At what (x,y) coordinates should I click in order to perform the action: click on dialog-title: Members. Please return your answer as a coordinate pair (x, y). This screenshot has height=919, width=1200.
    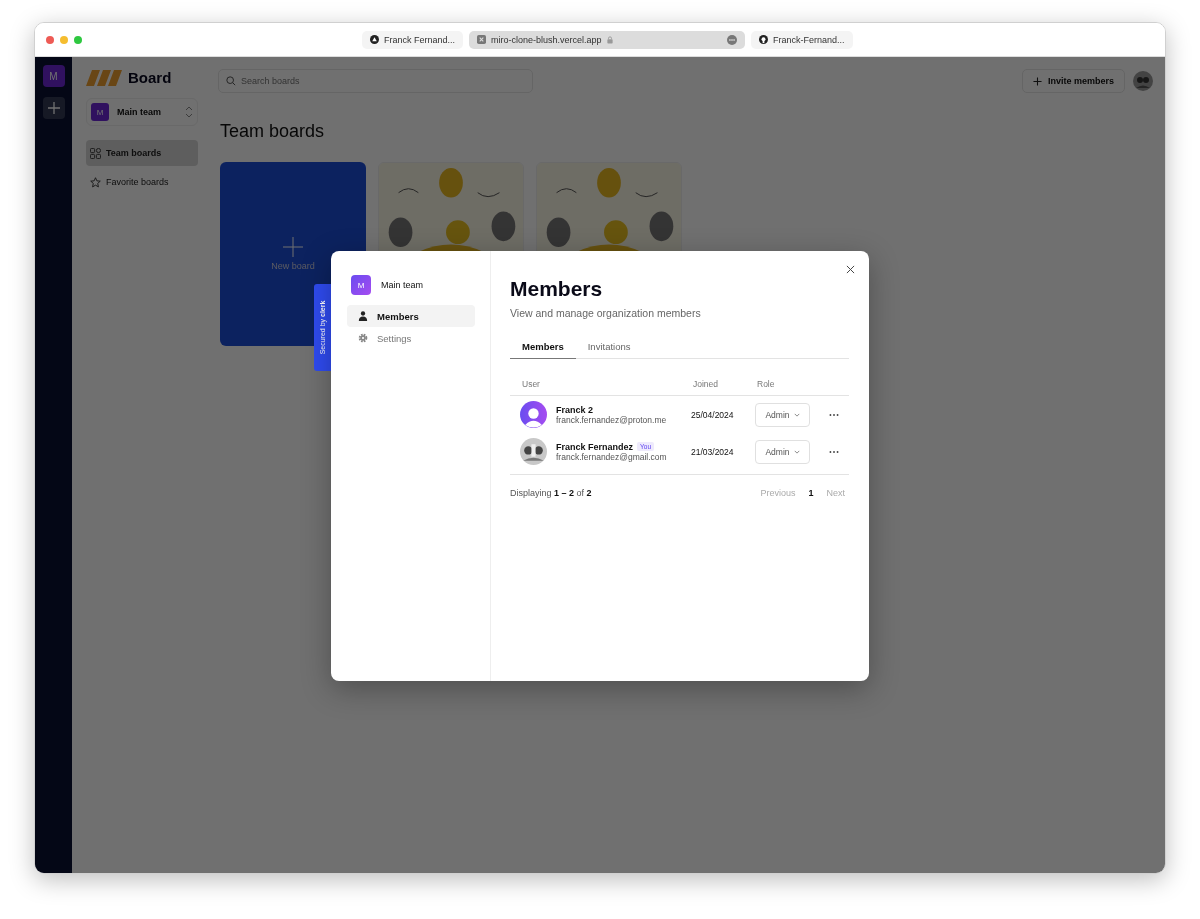
    Looking at the image, I should click on (557, 289).